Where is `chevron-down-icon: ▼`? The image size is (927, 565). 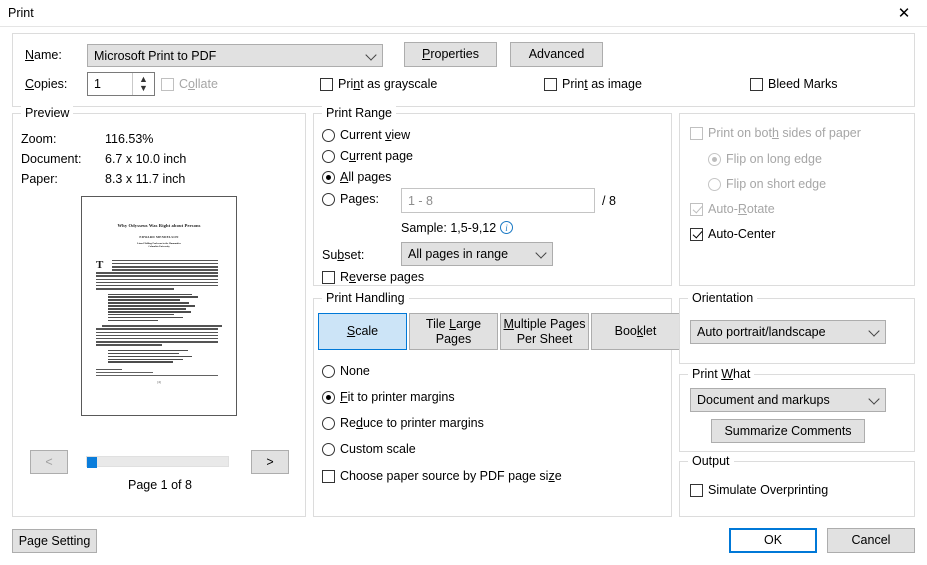
chevron-down-icon: ▼ is located at coordinates (143, 88).